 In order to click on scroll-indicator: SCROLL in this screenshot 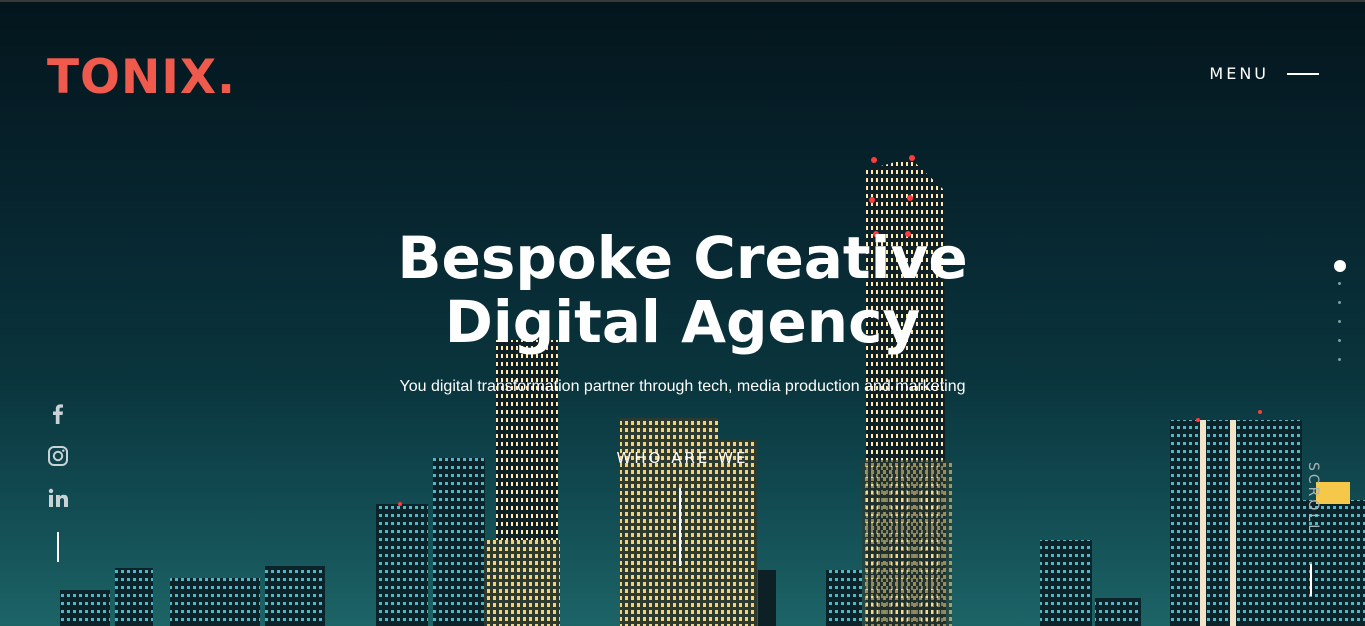, I will do `click(1311, 507)`.